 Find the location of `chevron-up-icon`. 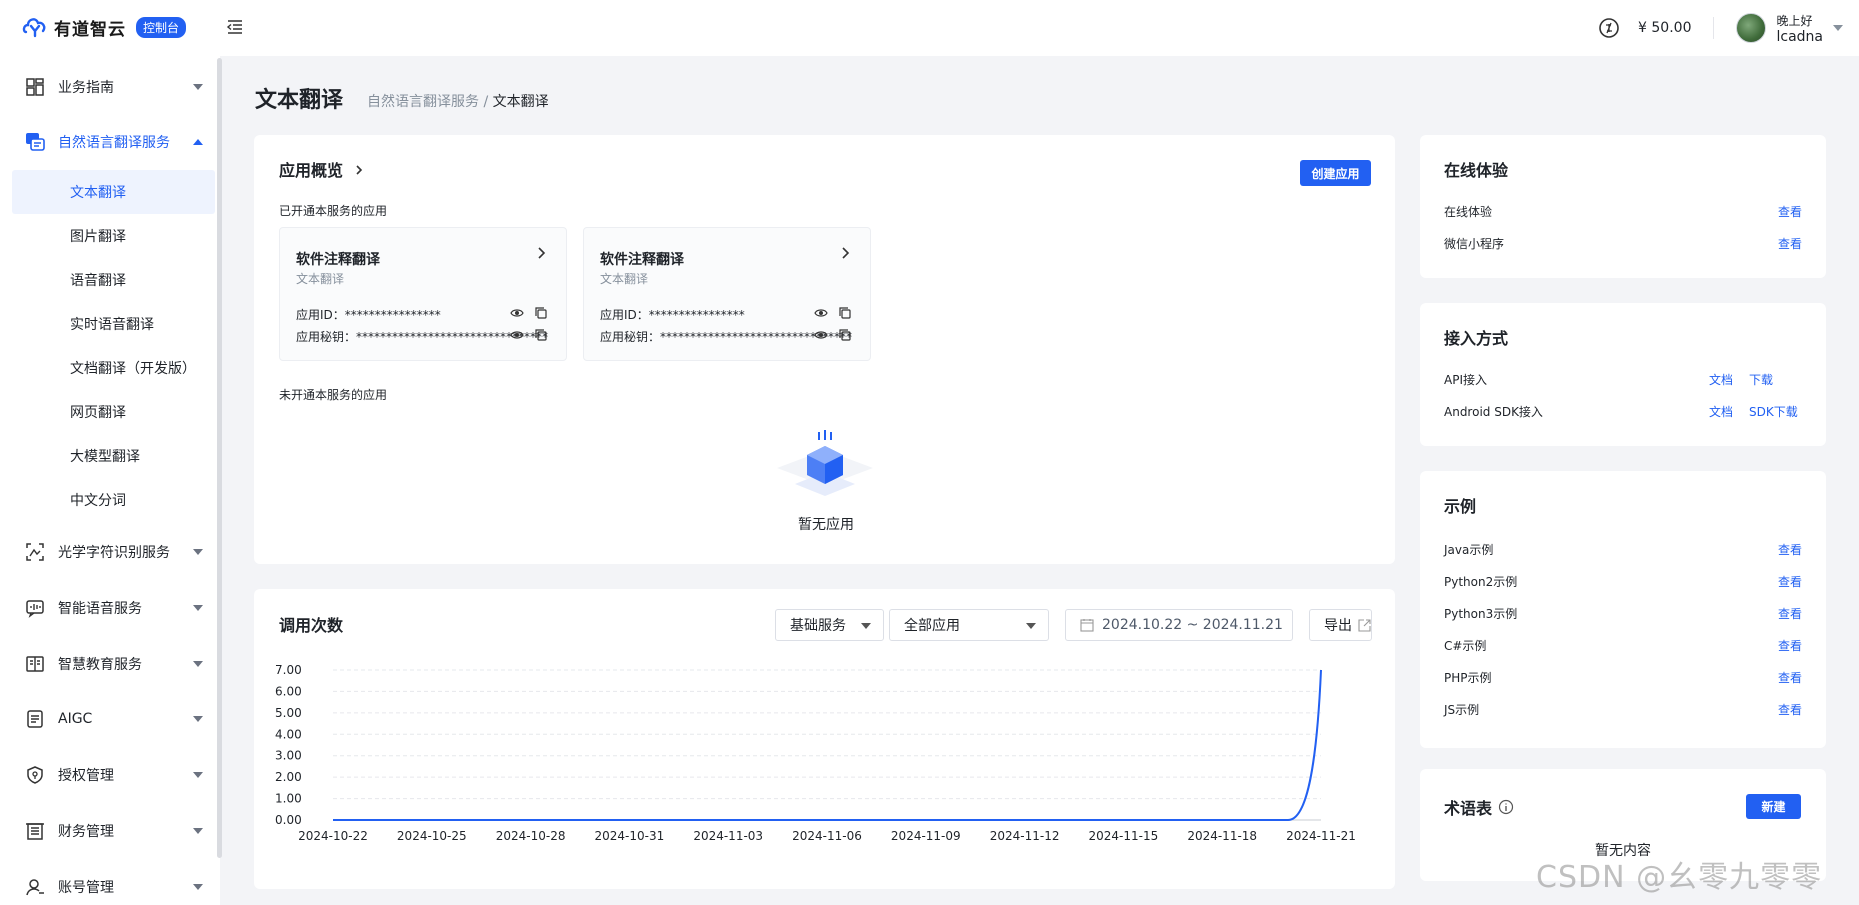

chevron-up-icon is located at coordinates (198, 142).